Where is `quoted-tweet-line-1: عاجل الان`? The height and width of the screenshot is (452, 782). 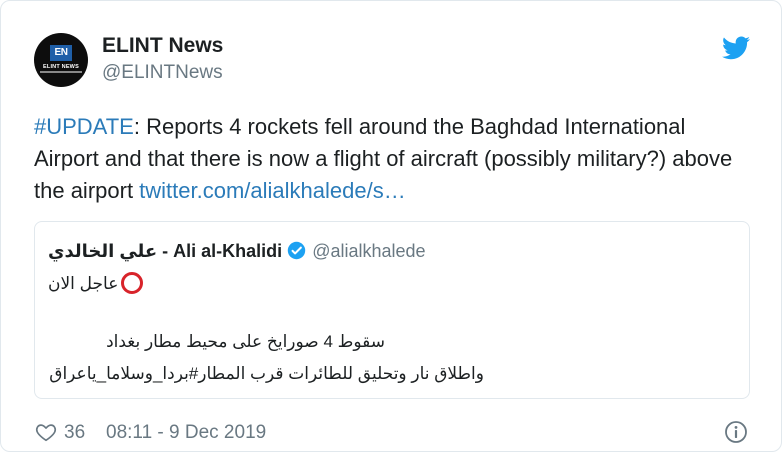 quoted-tweet-line-1: عاجل الان is located at coordinates (96, 284).